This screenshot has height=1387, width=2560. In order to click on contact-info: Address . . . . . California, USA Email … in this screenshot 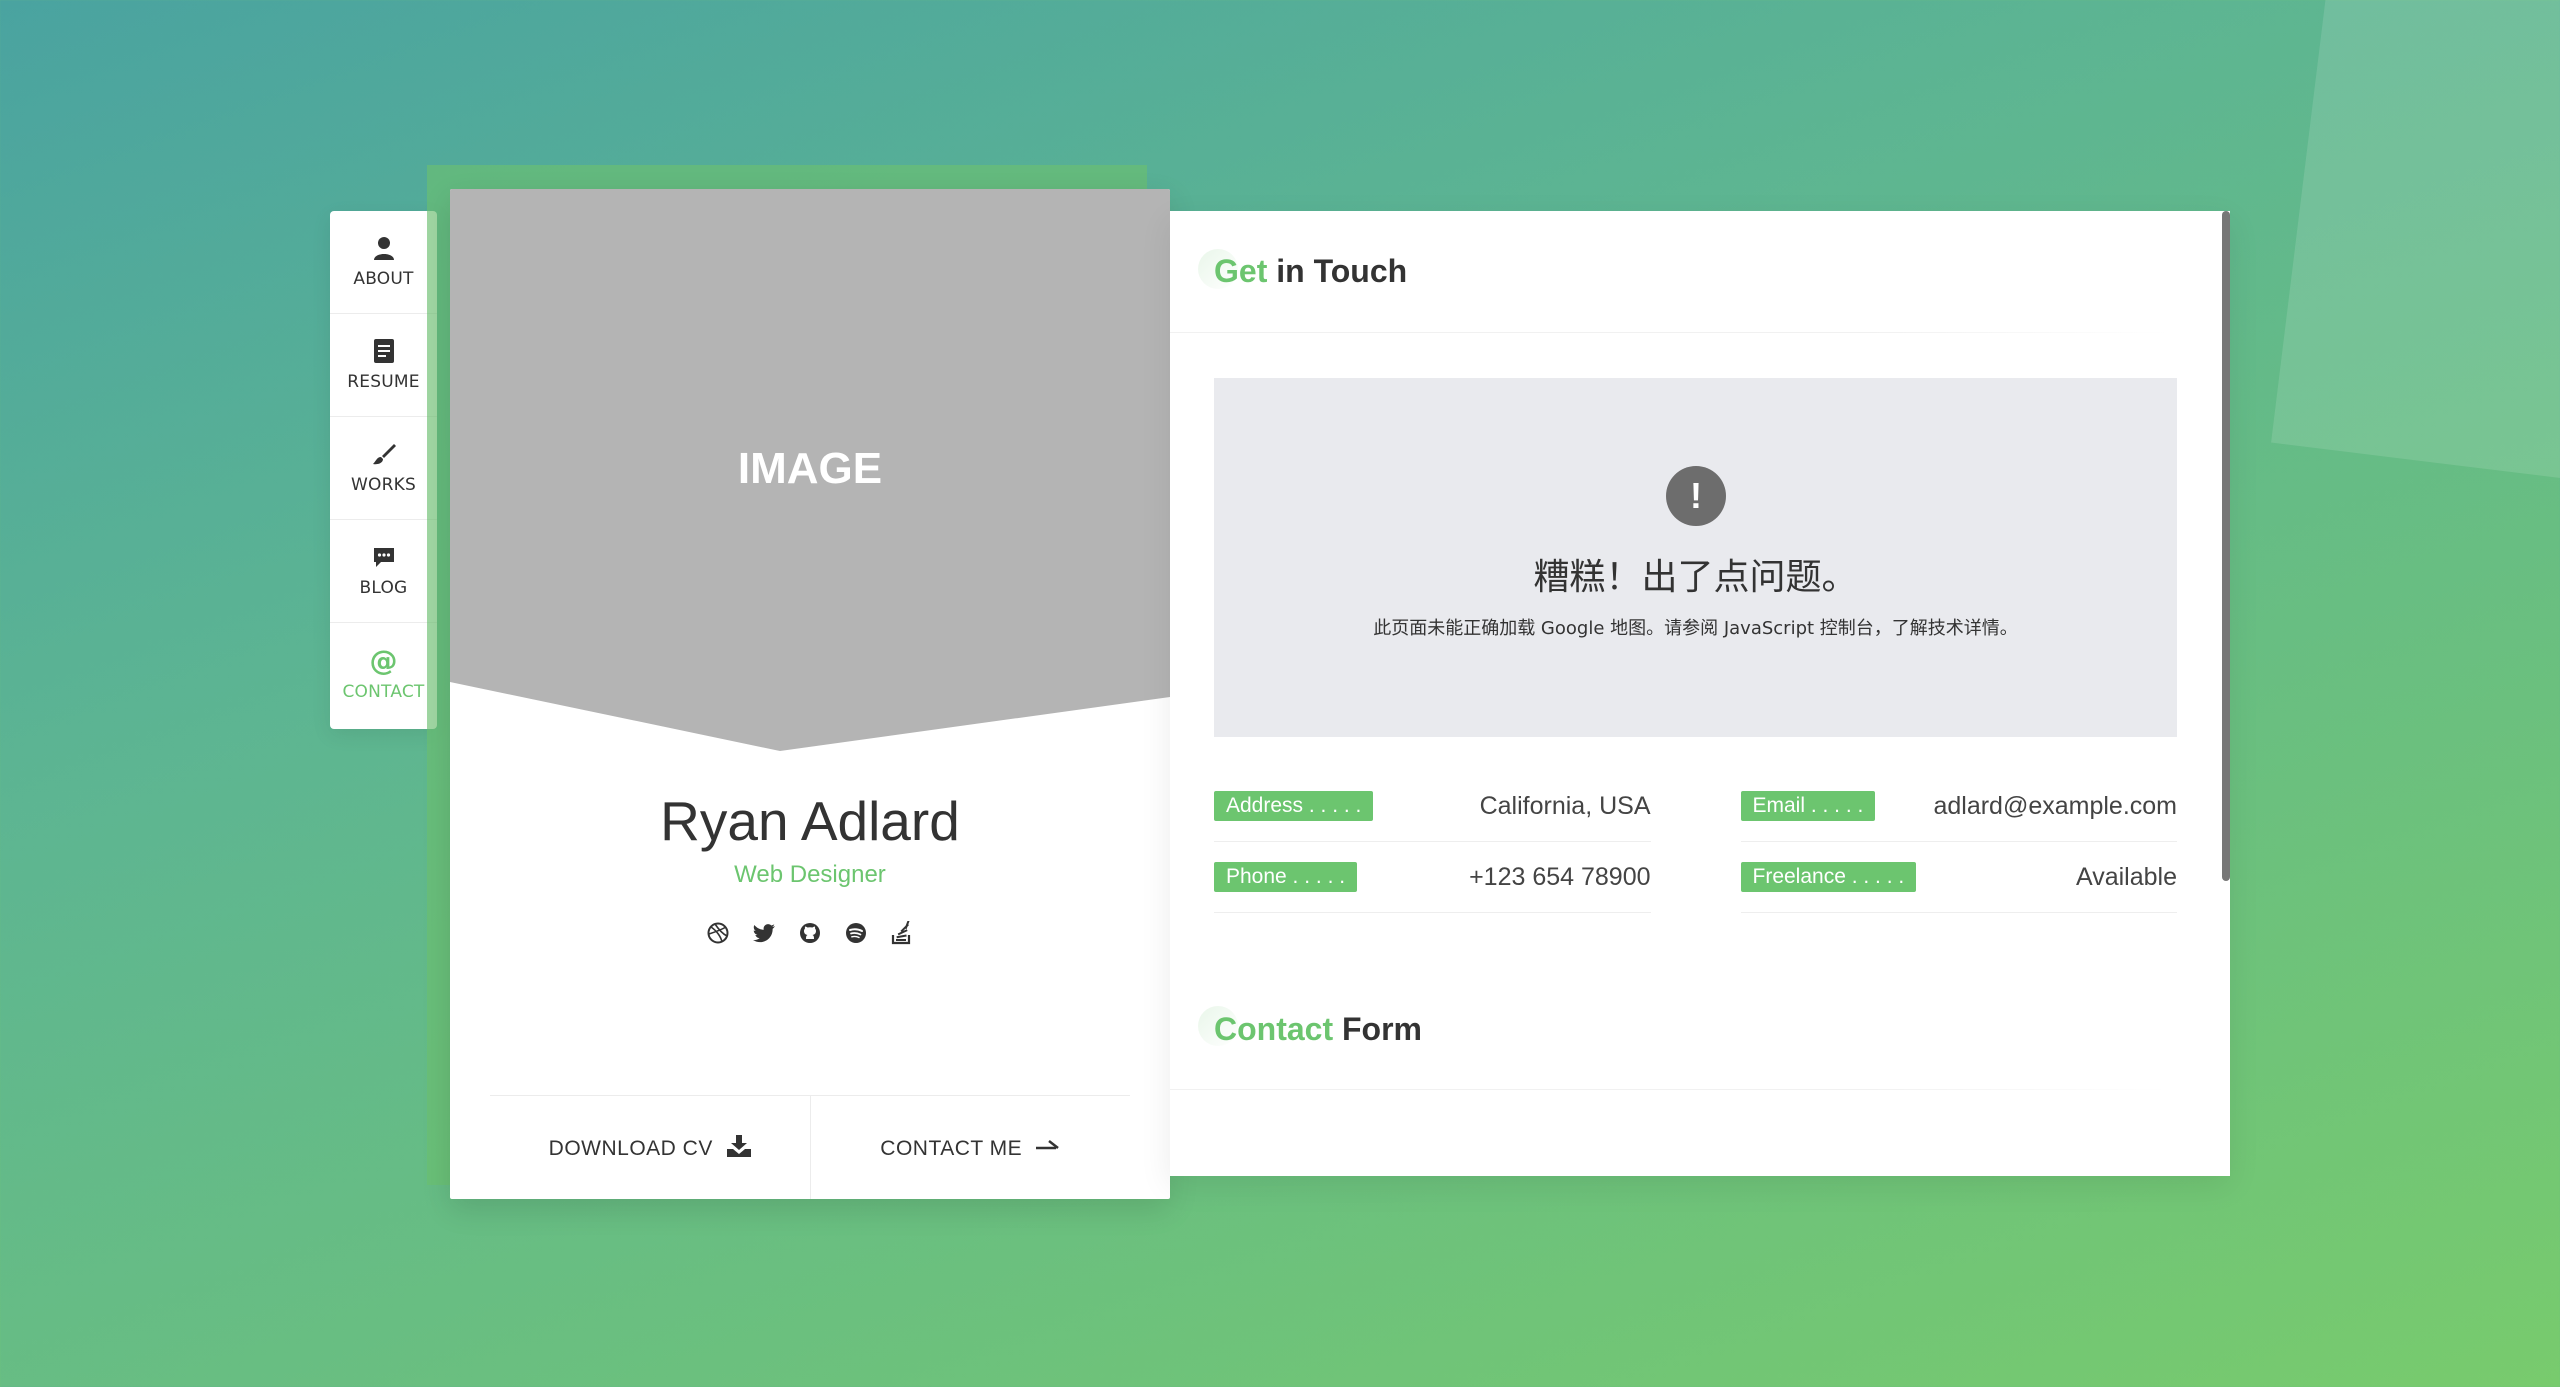, I will do `click(1695, 842)`.